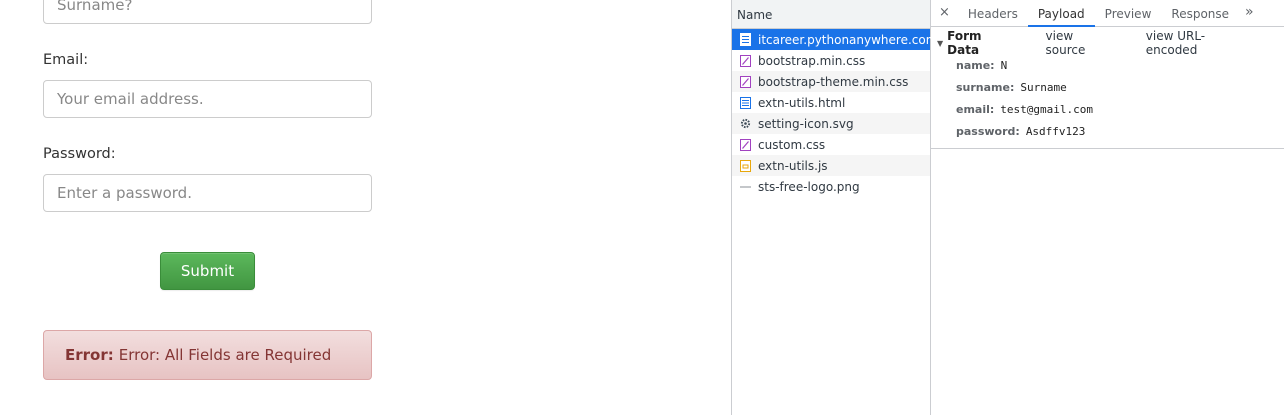 The height and width of the screenshot is (415, 1284). I want to click on view-source-link: view source, so click(1081, 43).